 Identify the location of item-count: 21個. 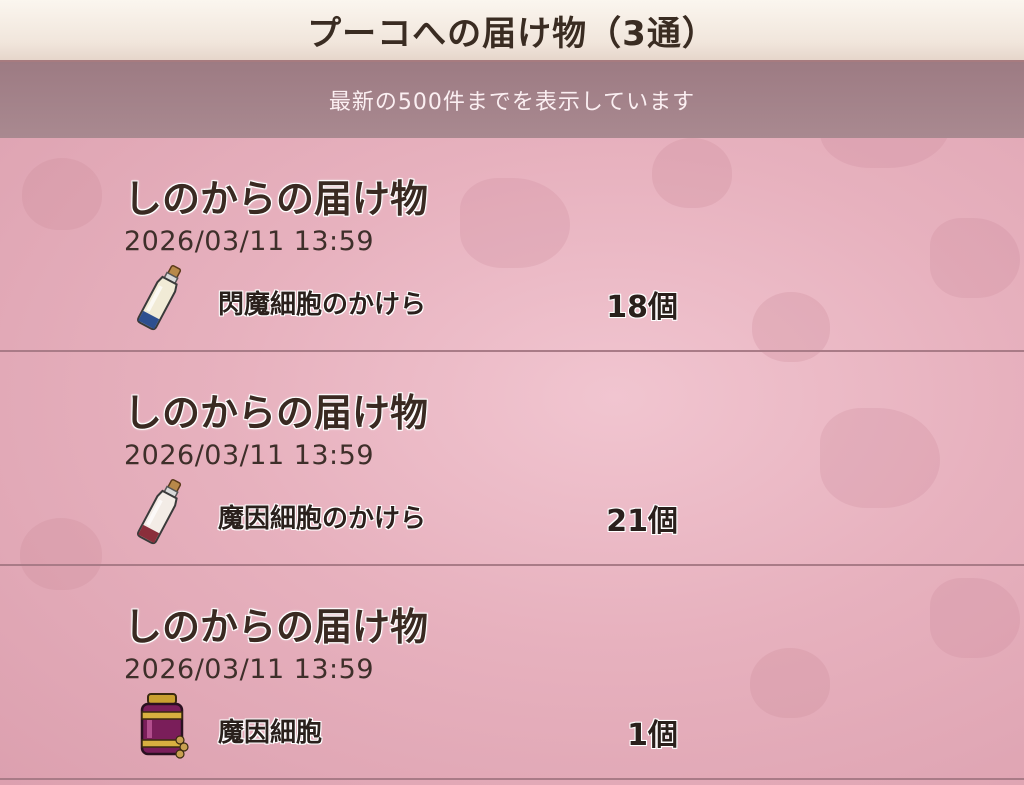
(642, 521).